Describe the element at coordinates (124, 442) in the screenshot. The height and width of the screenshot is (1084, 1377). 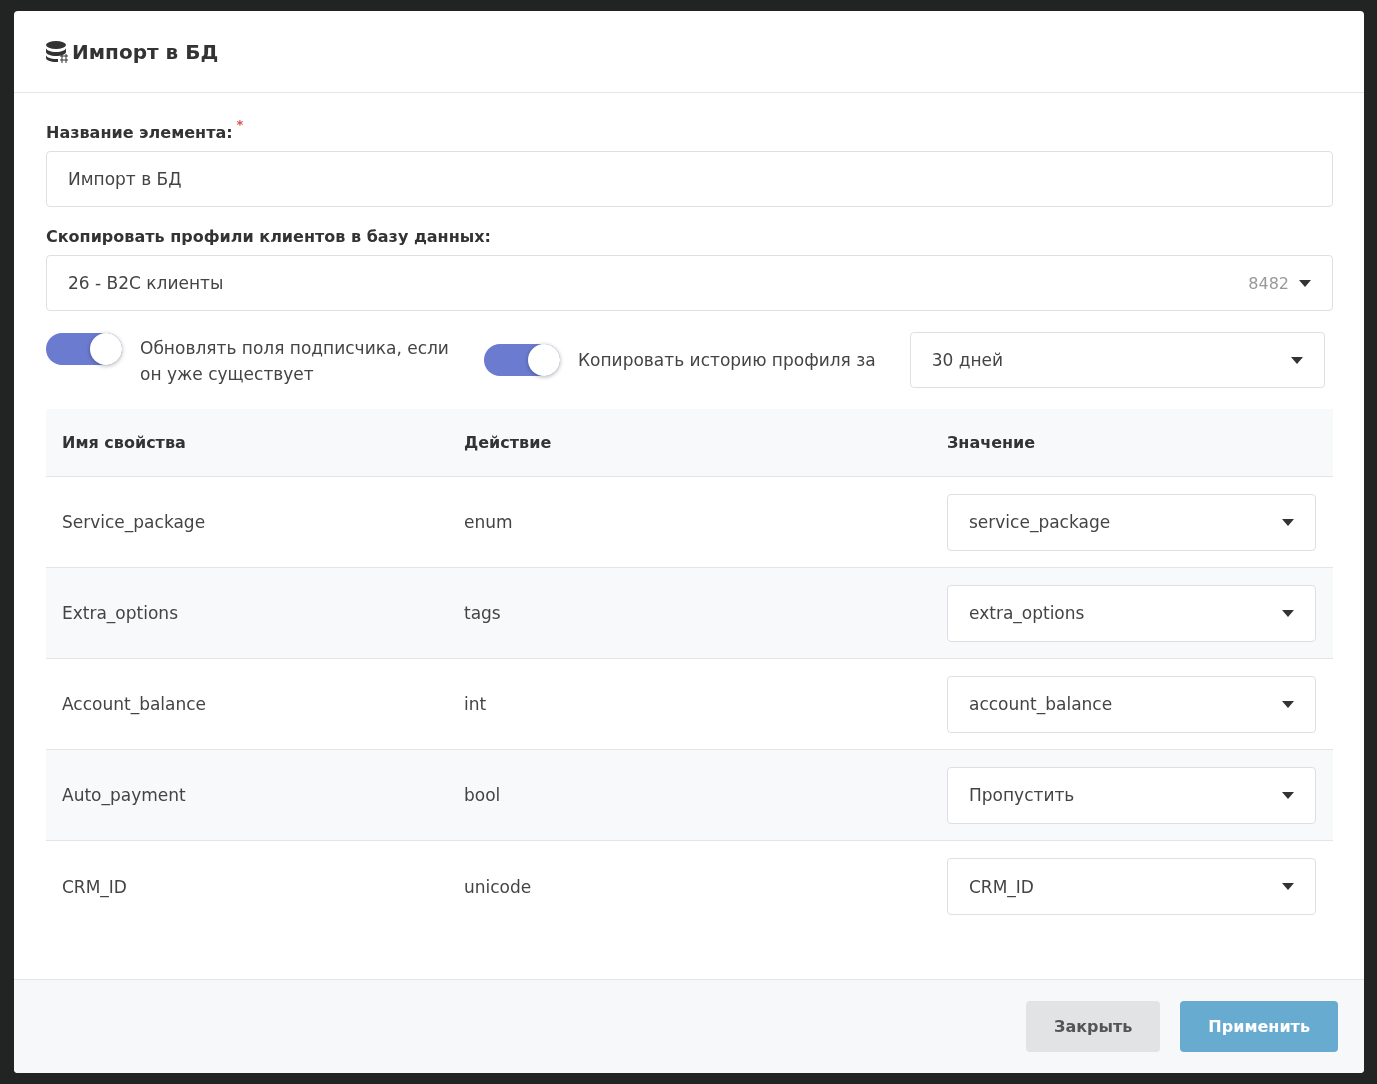
I see `column-header: Имя свойства` at that location.